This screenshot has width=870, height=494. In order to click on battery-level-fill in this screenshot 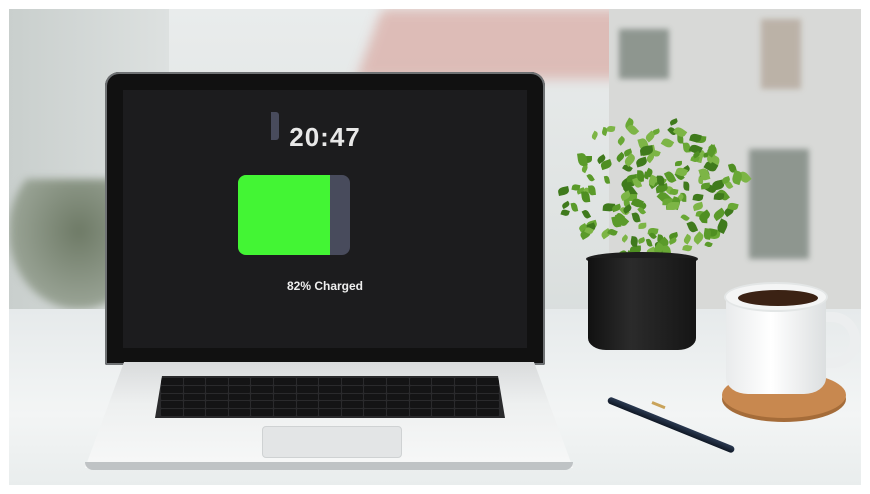, I will do `click(284, 215)`.